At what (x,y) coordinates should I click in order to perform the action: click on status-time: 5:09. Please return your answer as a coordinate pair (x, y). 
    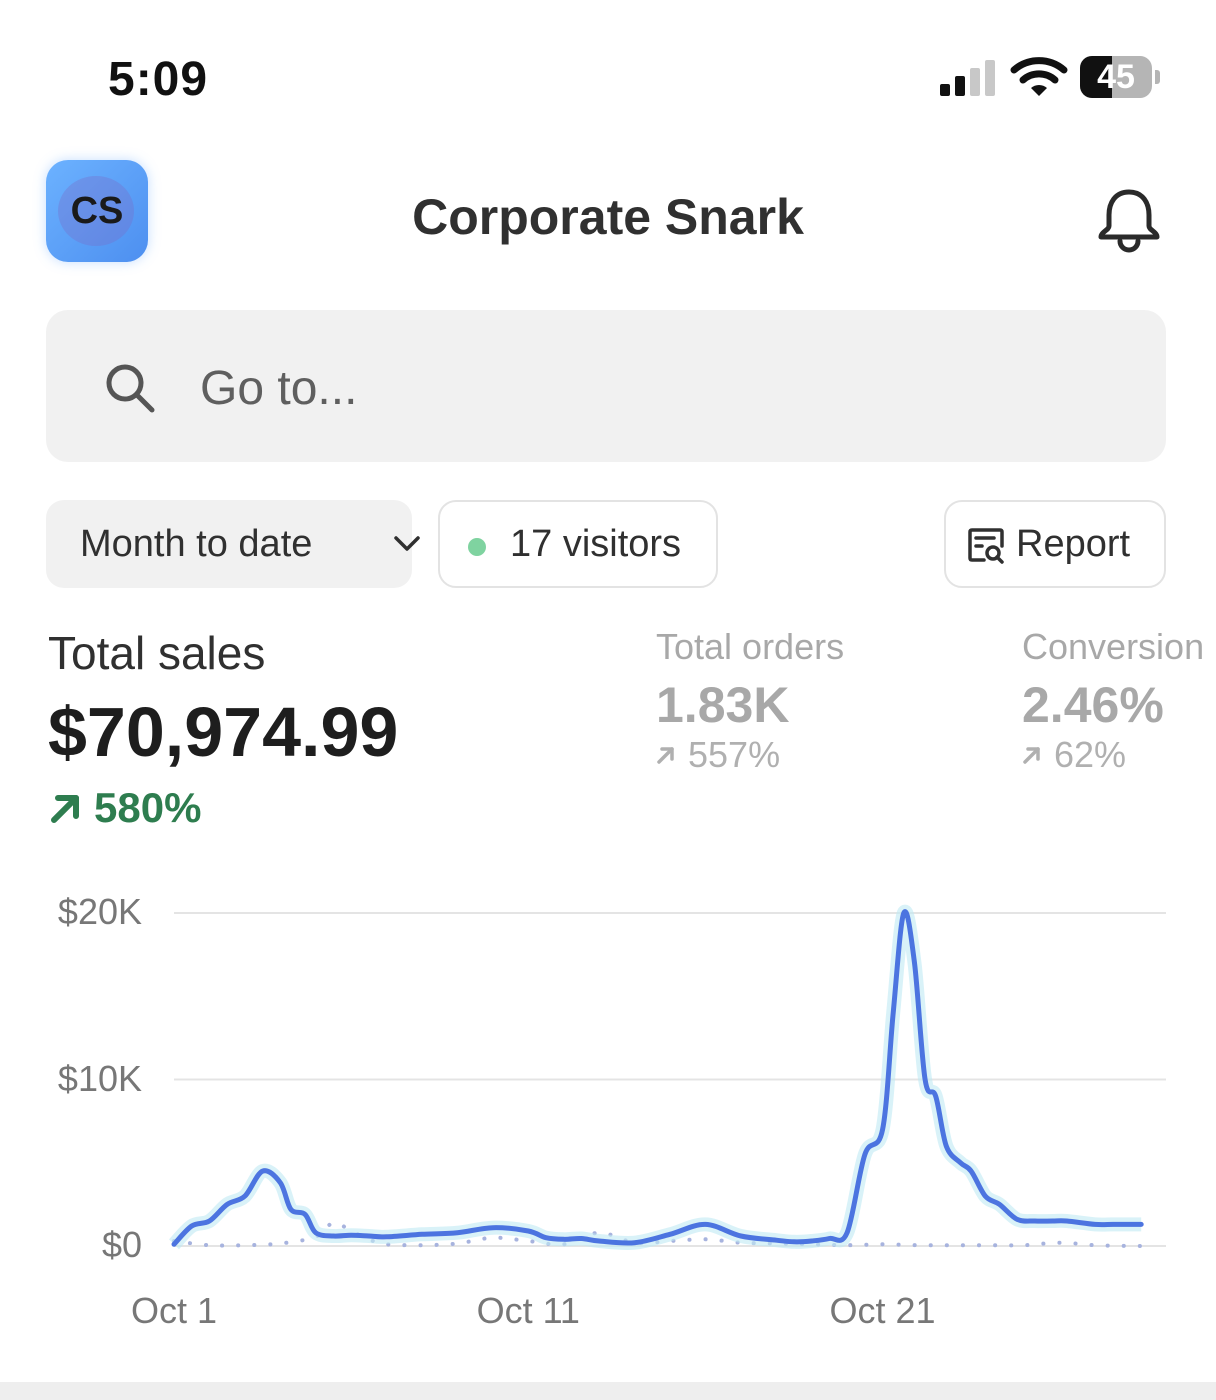
    Looking at the image, I should click on (158, 79).